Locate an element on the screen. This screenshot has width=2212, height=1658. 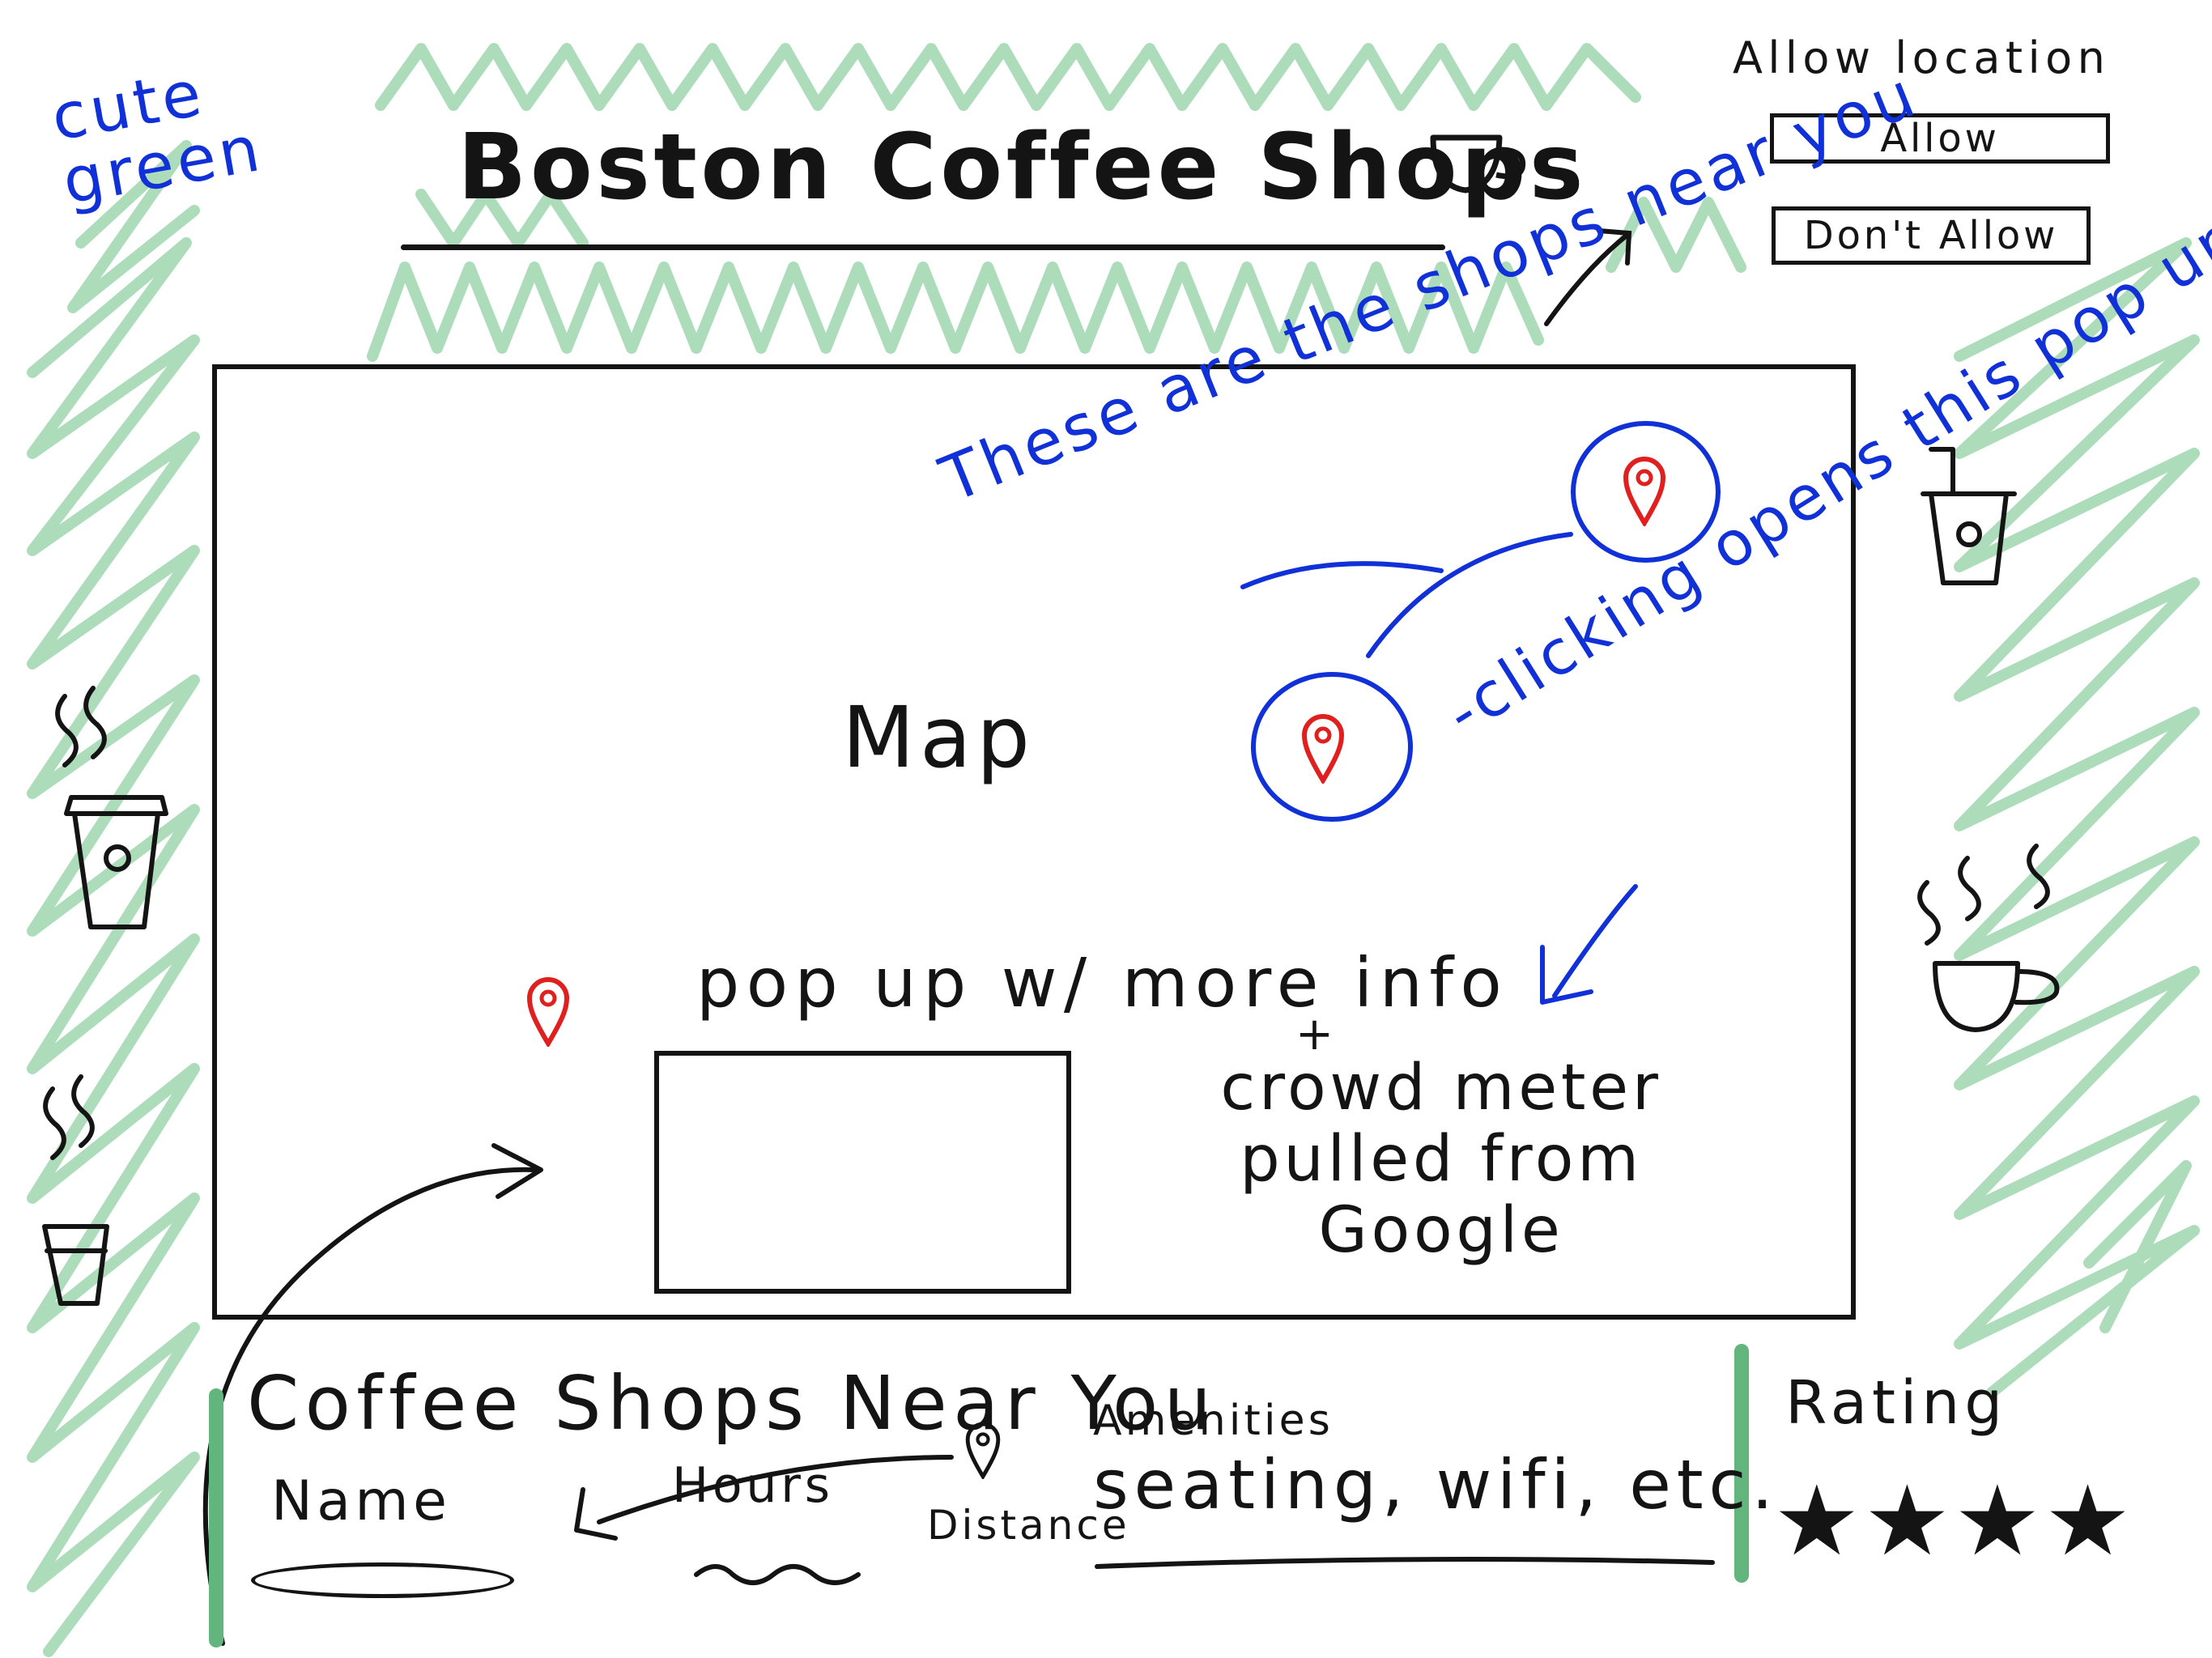
rating-column-header: Rating is located at coordinates (1897, 1403).